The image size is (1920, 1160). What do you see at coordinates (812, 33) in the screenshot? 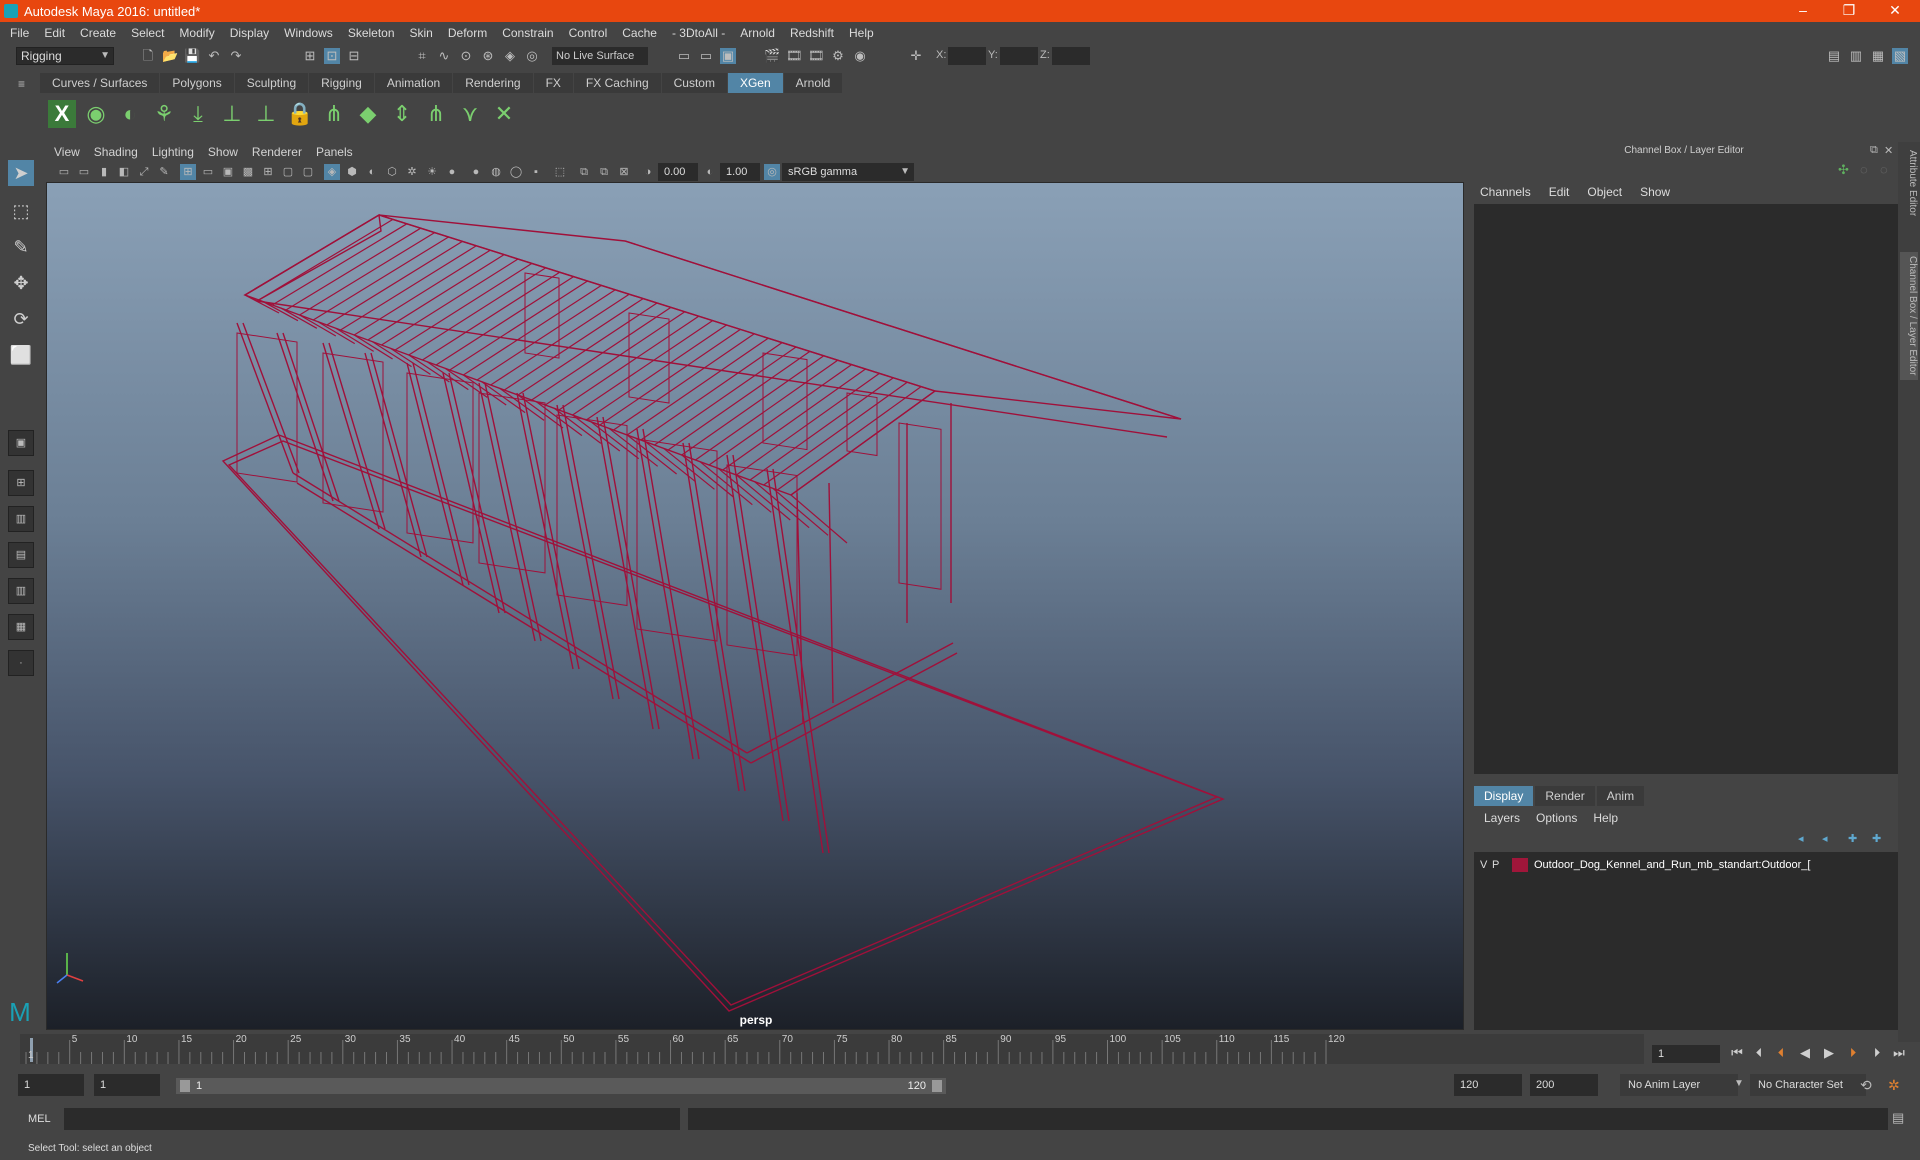
I see `menu-redshift: Redshift` at bounding box center [812, 33].